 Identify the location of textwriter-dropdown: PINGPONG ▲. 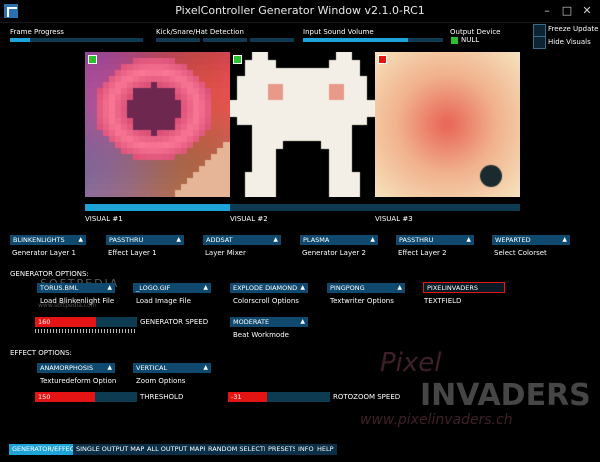
(366, 288).